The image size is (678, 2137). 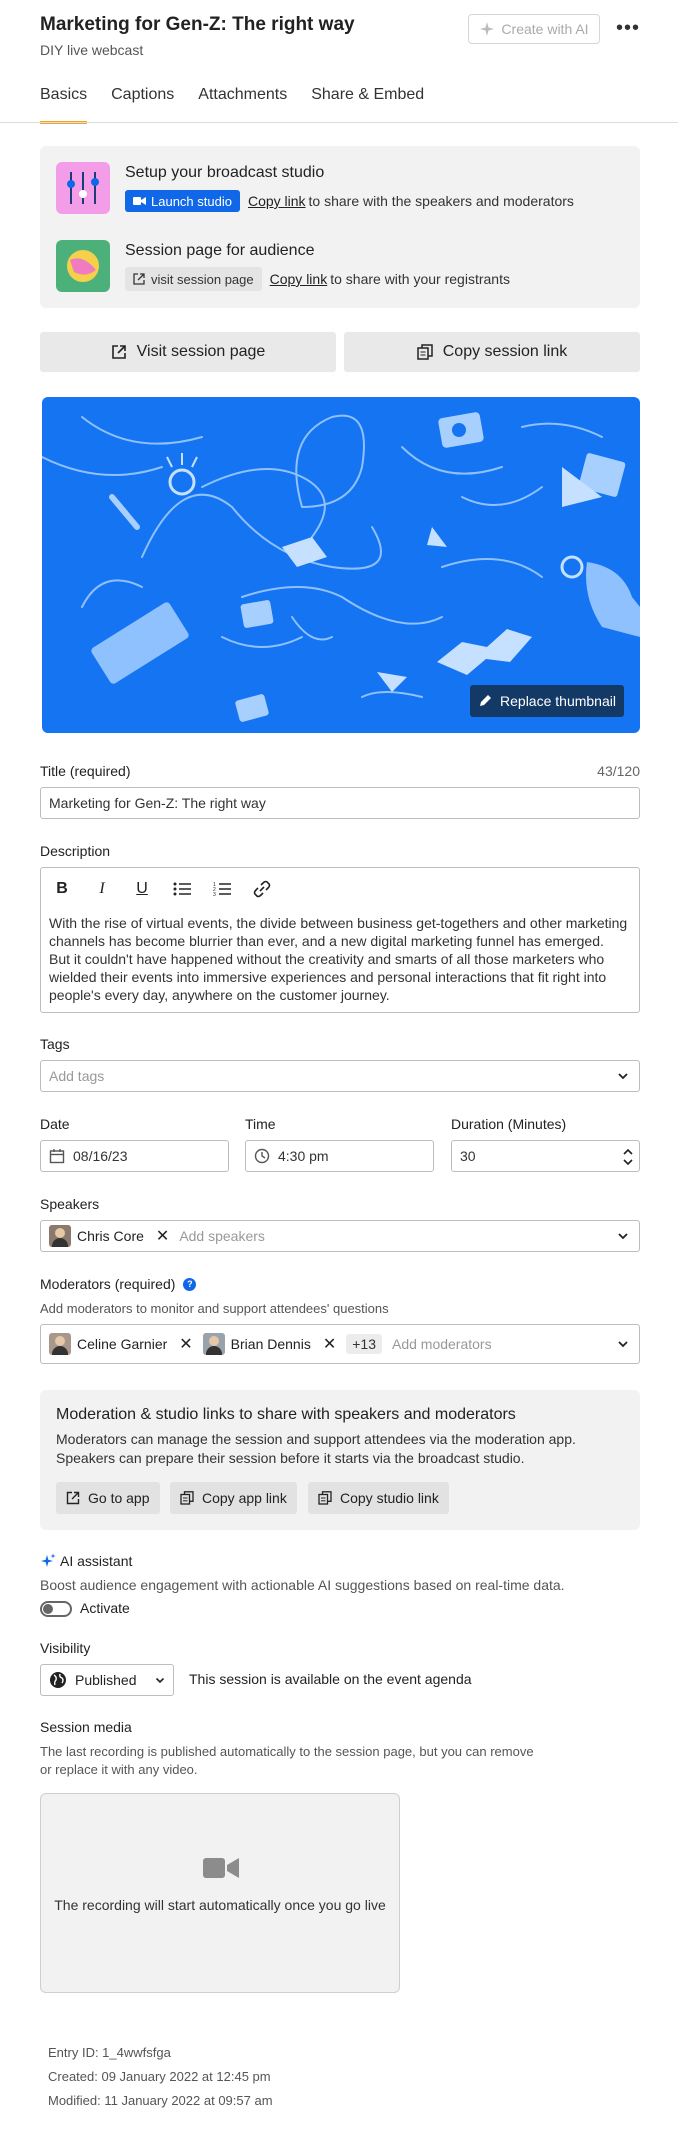 I want to click on replace-thumbnail-button: Replace thumbnail, so click(x=547, y=701).